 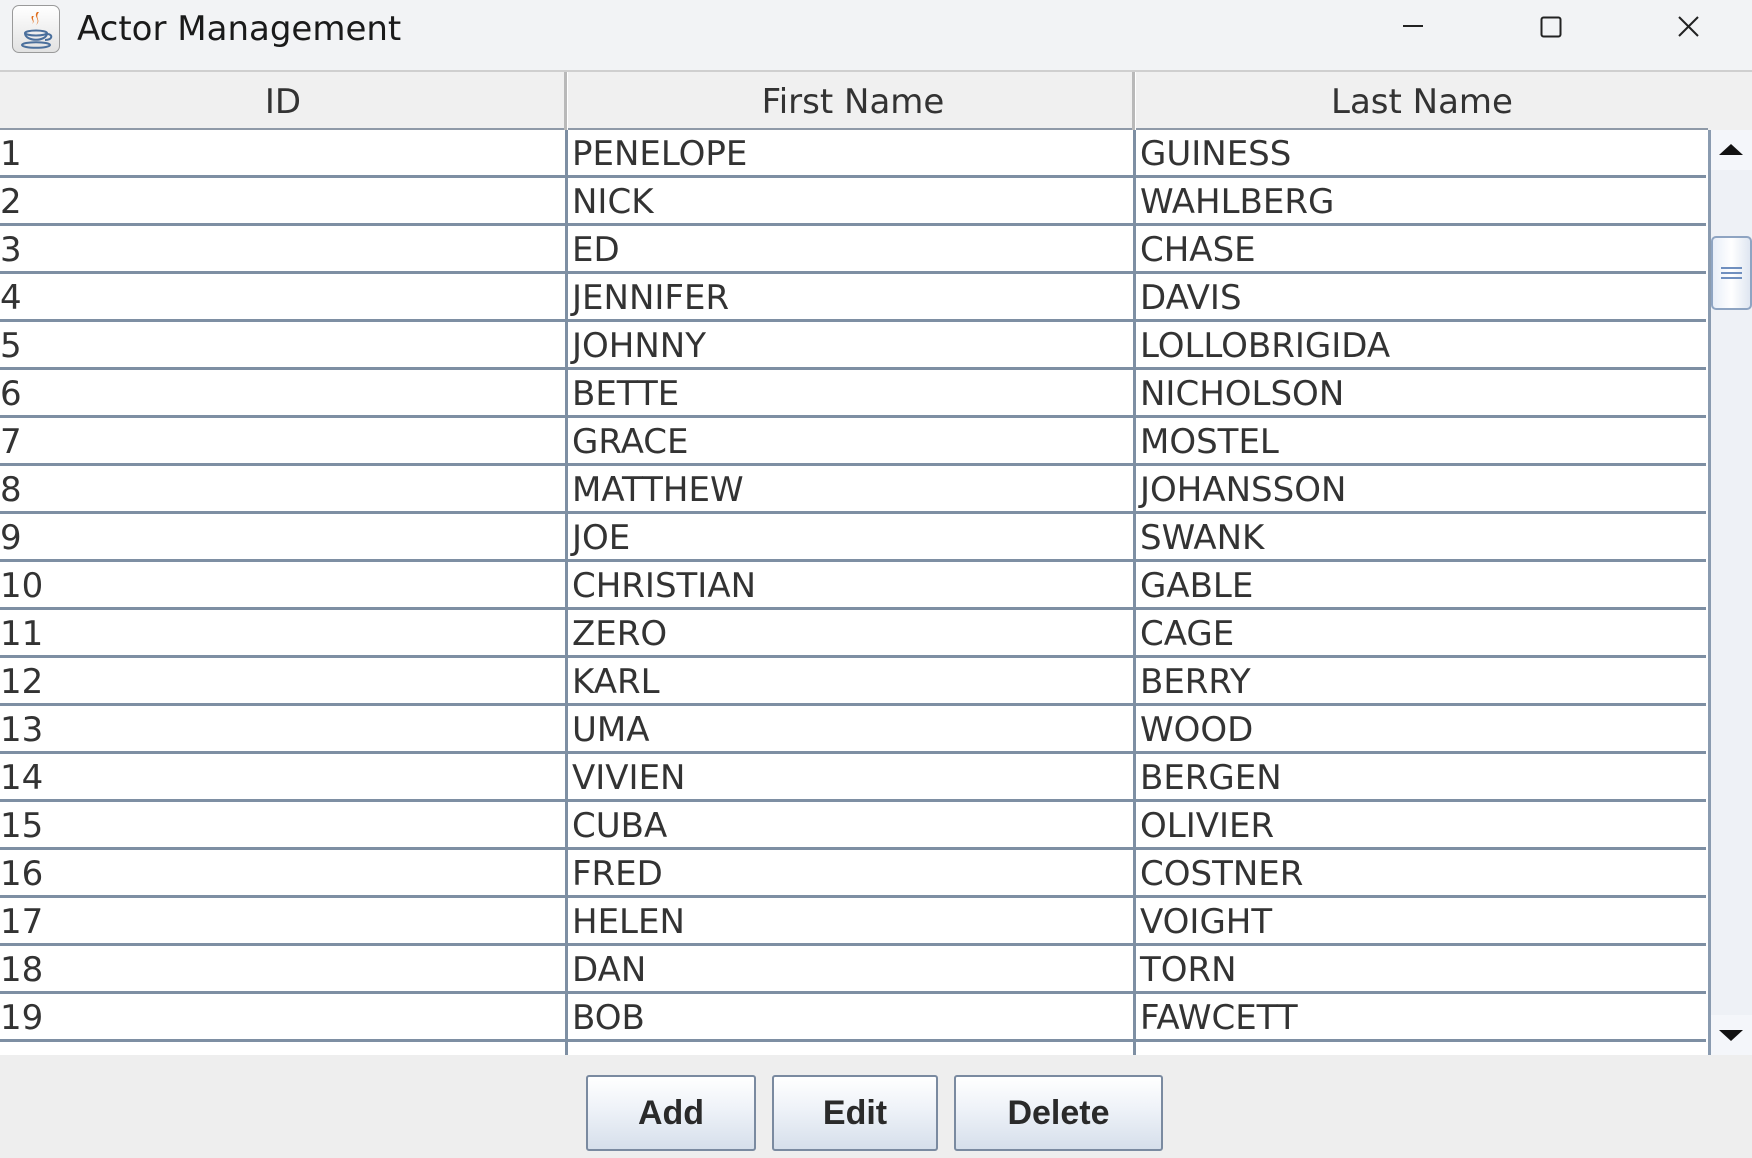 I want to click on table-row: 2 NICK WAHLBERG, so click(x=853, y=202).